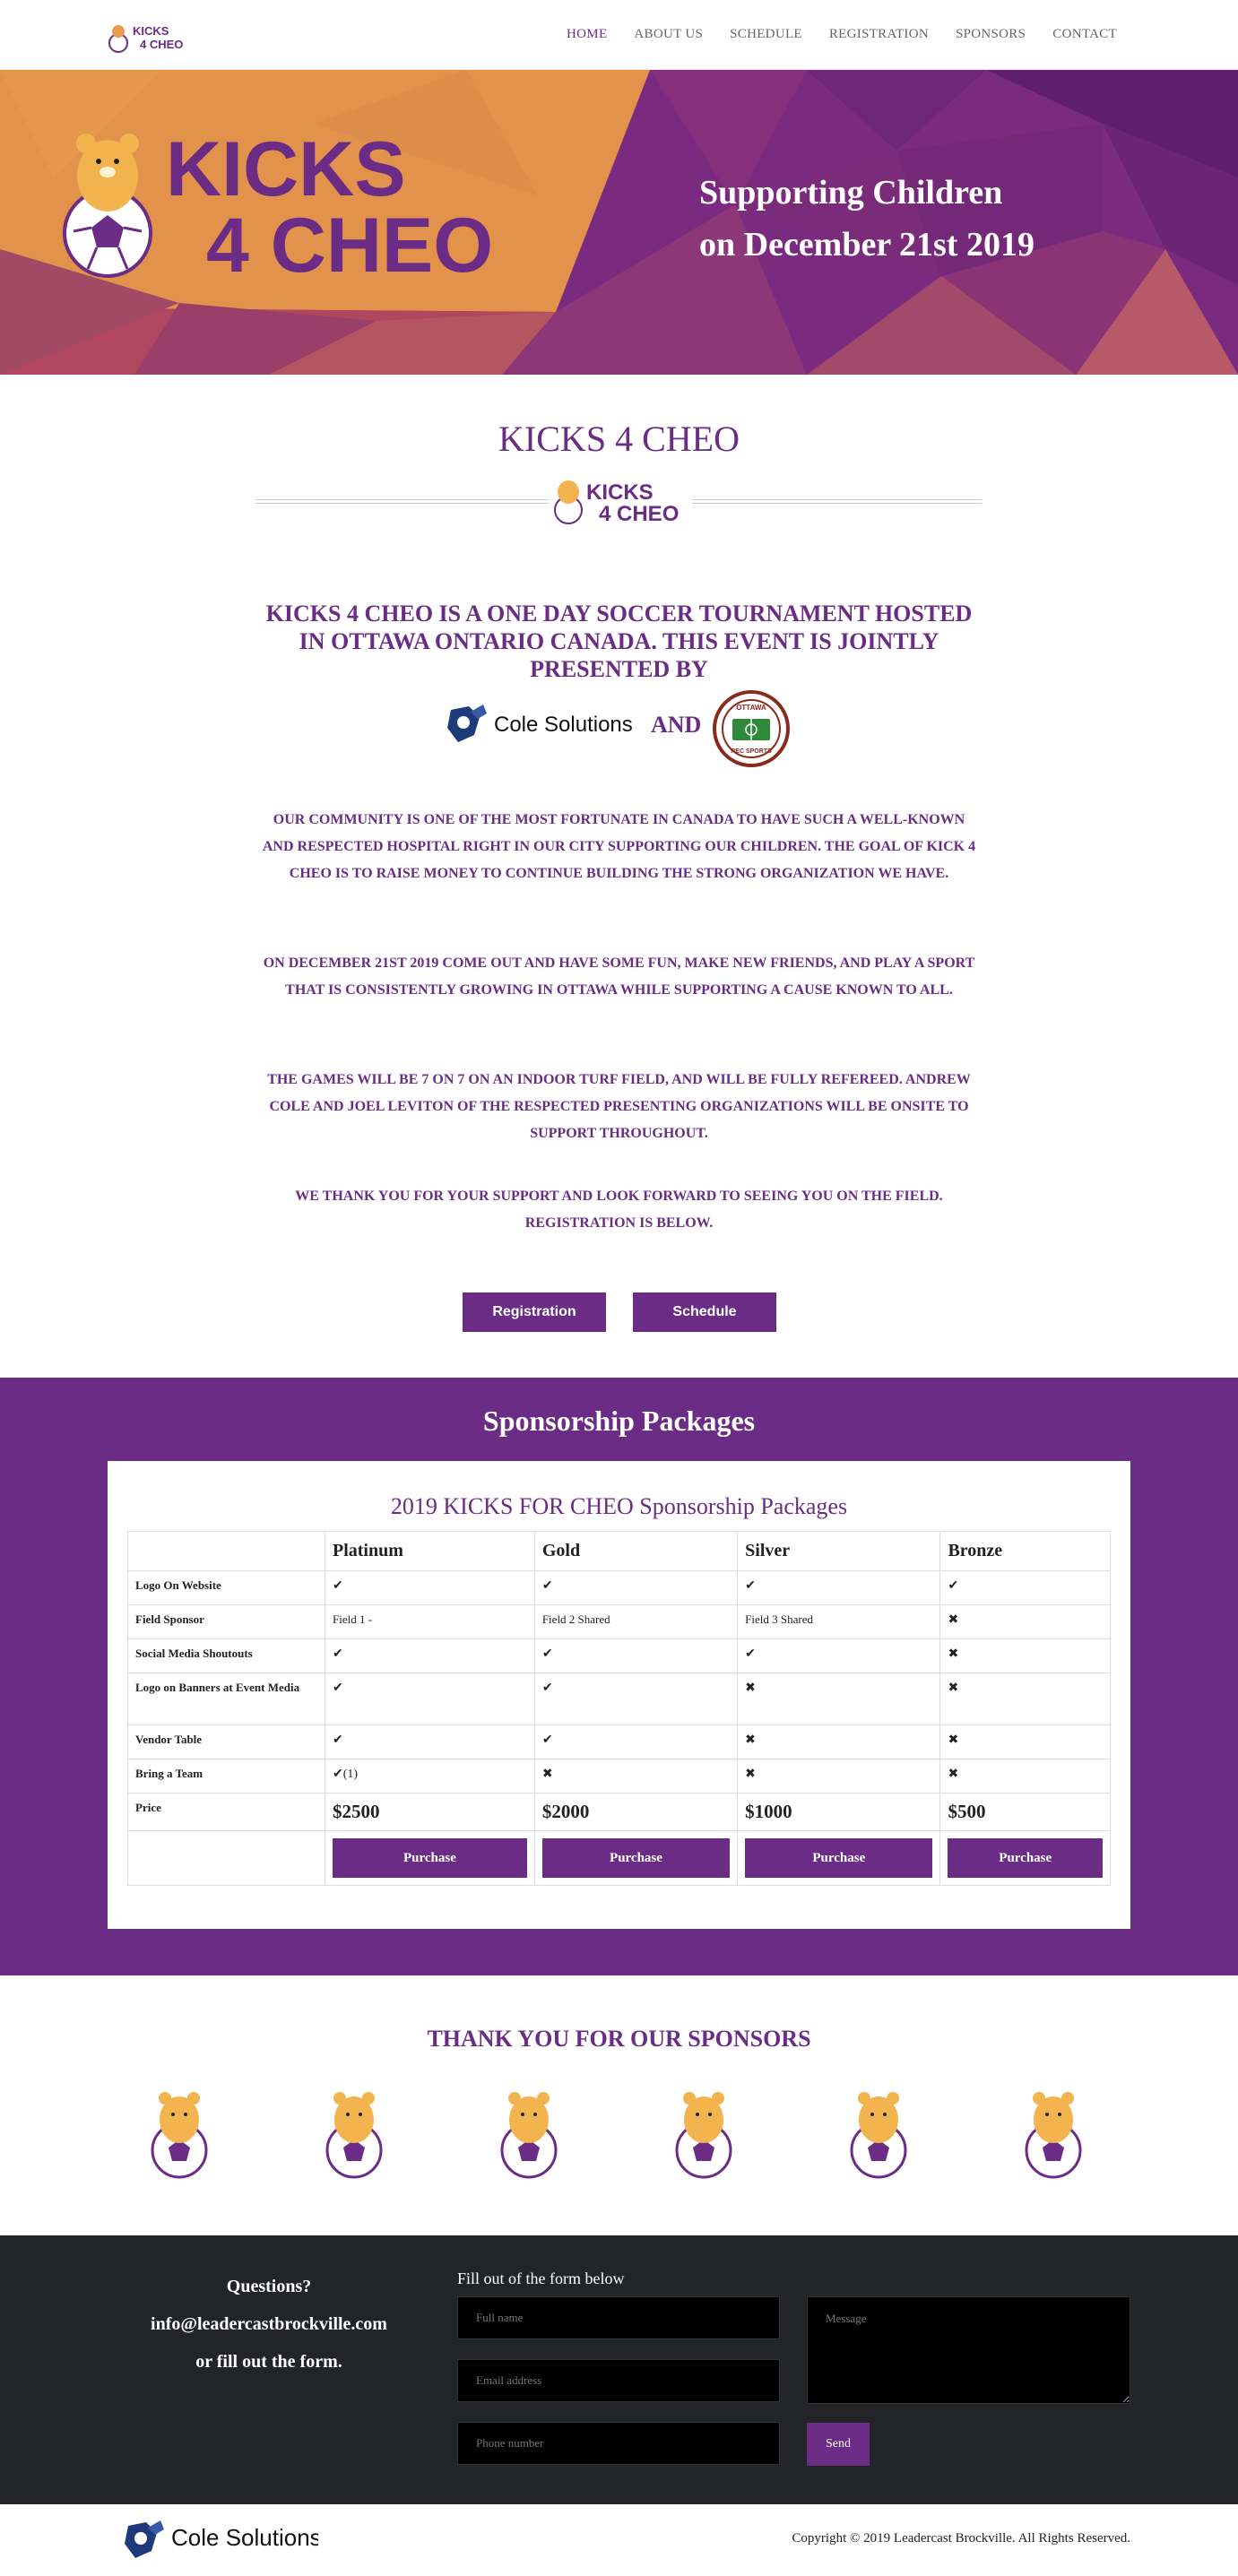  What do you see at coordinates (879, 34) in the screenshot?
I see `nav-registration: REGISTRATION` at bounding box center [879, 34].